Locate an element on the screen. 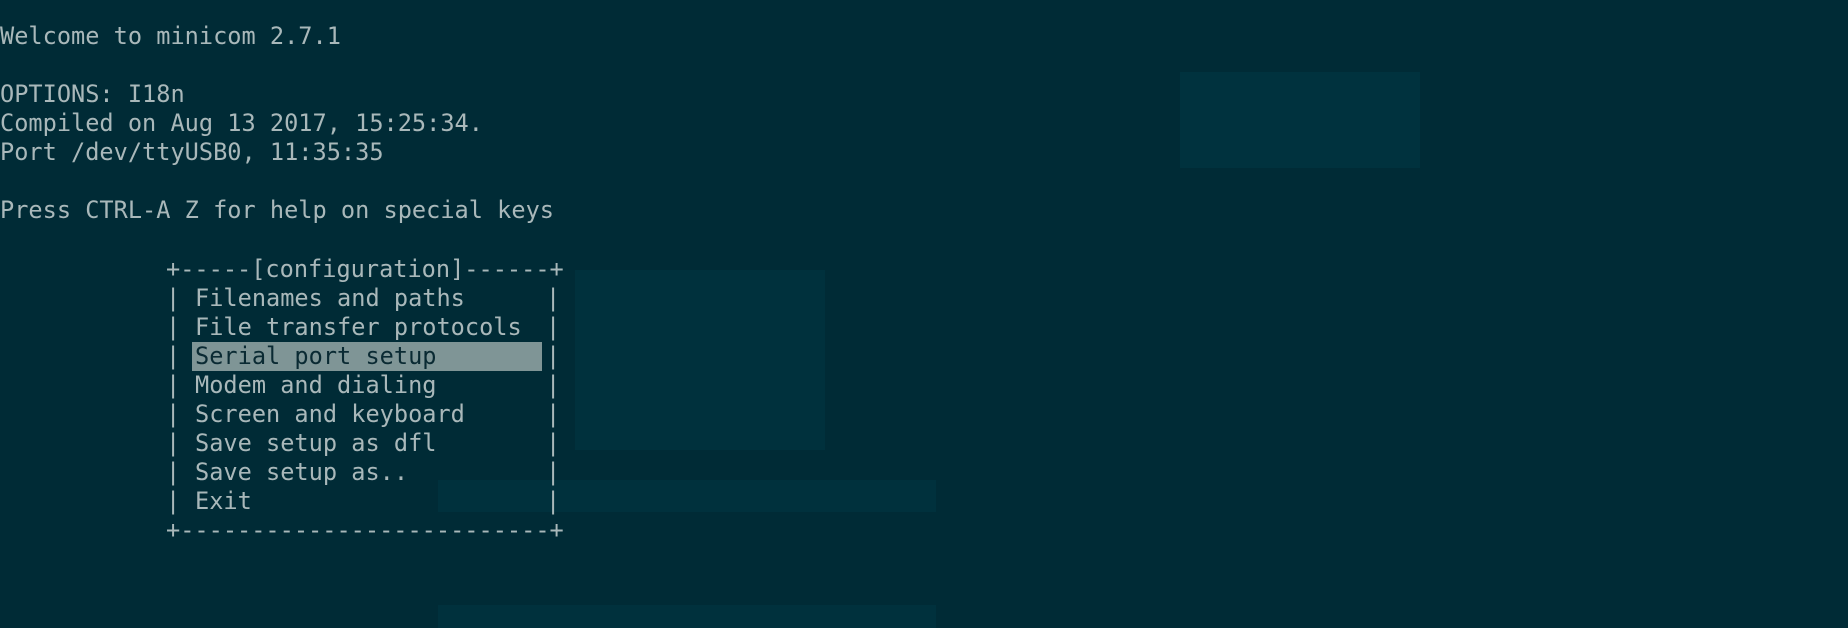 This screenshot has height=628, width=1848. menu-item: Exit is located at coordinates (367, 501).